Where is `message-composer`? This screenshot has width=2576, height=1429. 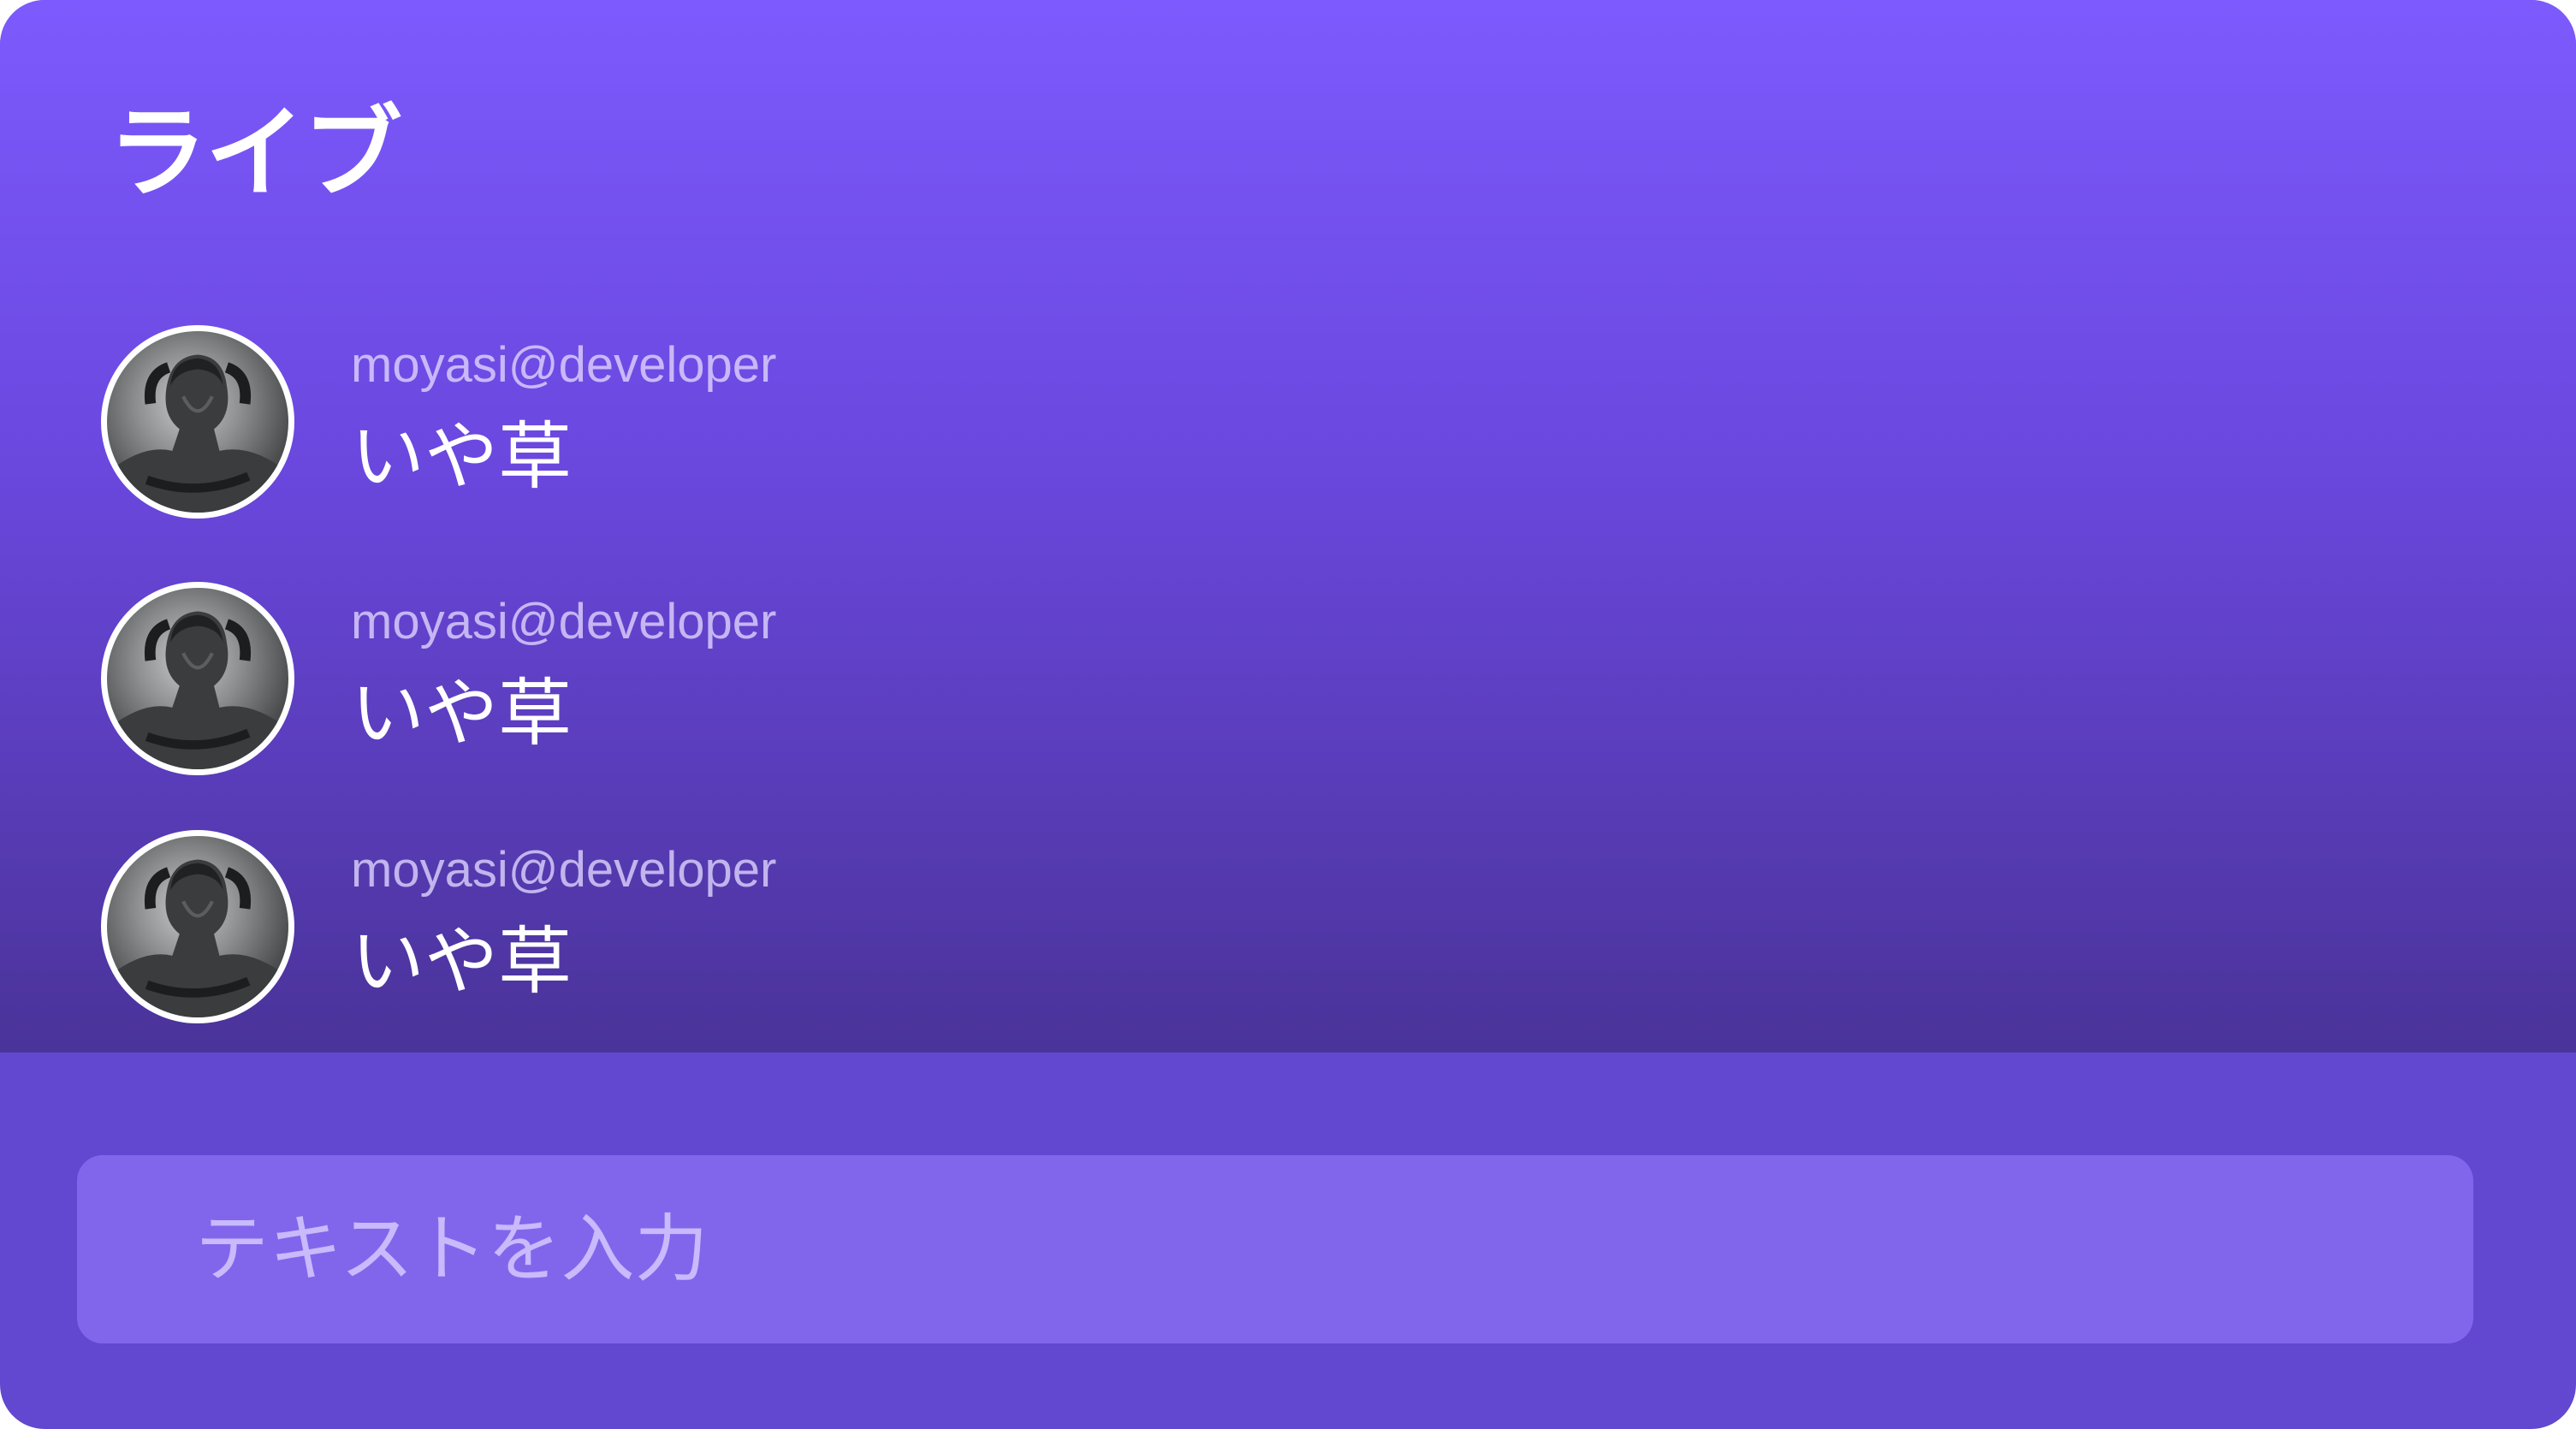
message-composer is located at coordinates (1275, 1249).